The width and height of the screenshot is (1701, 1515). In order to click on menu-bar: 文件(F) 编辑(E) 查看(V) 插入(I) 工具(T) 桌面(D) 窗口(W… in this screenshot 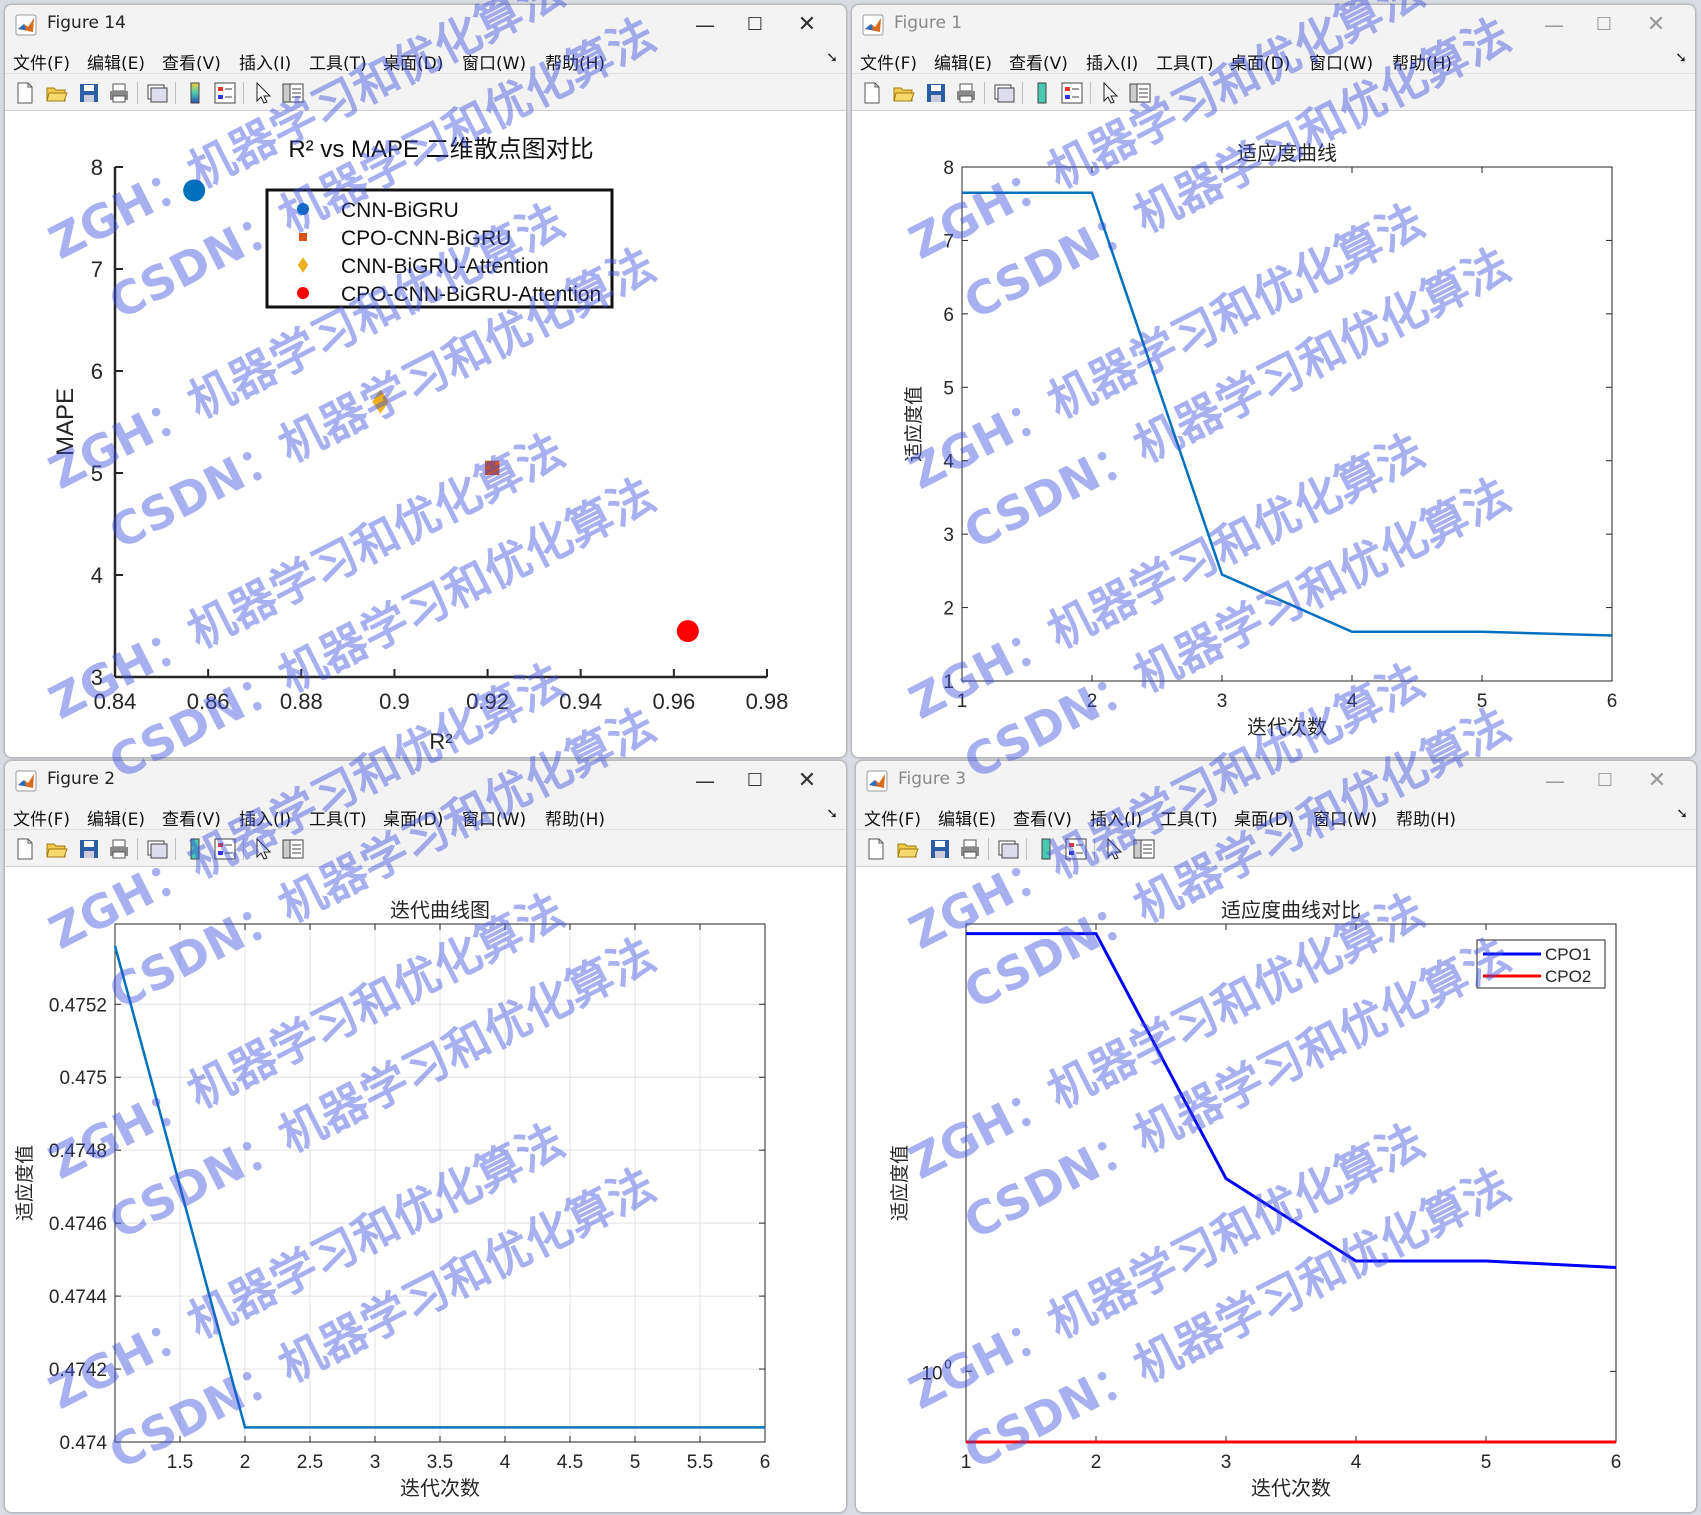, I will do `click(425, 815)`.